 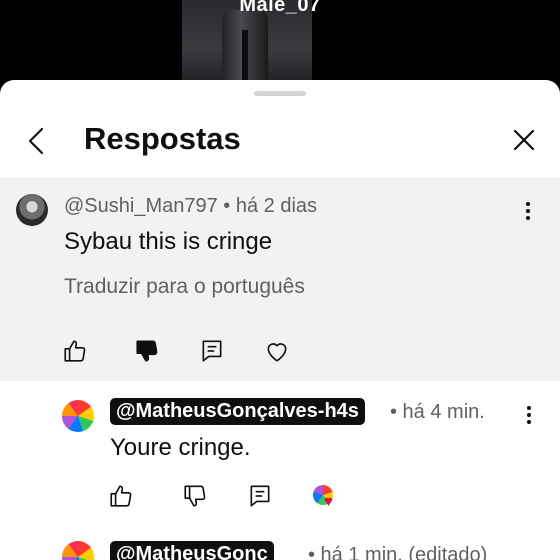 What do you see at coordinates (270, 206) in the screenshot?
I see `comment-time: • há 2 dias` at bounding box center [270, 206].